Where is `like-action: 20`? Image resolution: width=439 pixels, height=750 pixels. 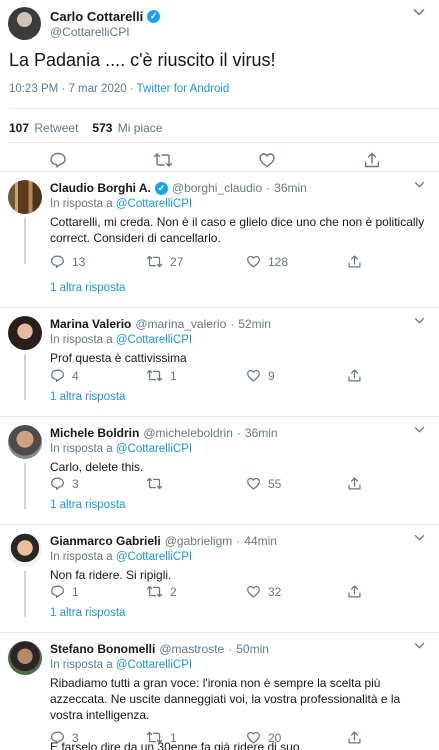
like-action: 20 is located at coordinates (263, 737).